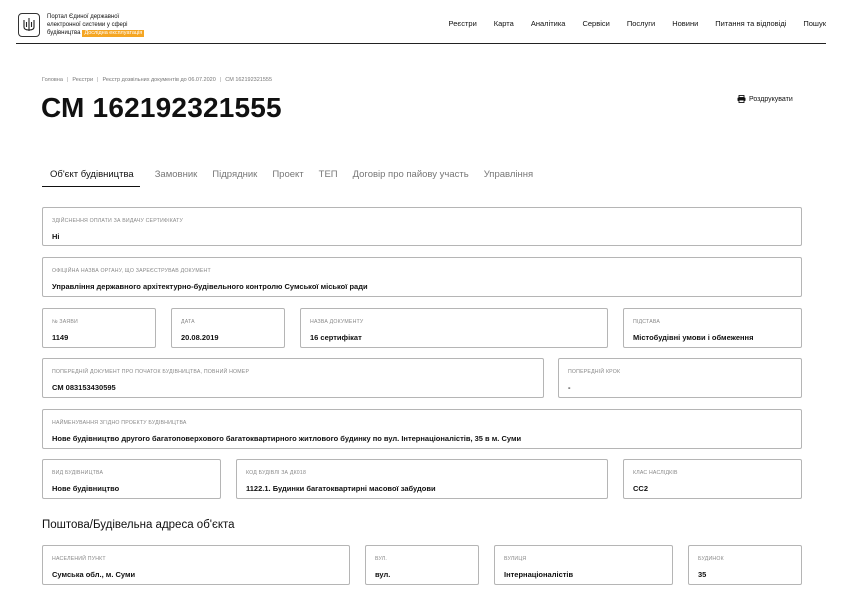  I want to click on nav-offerings: Послуги, so click(641, 23).